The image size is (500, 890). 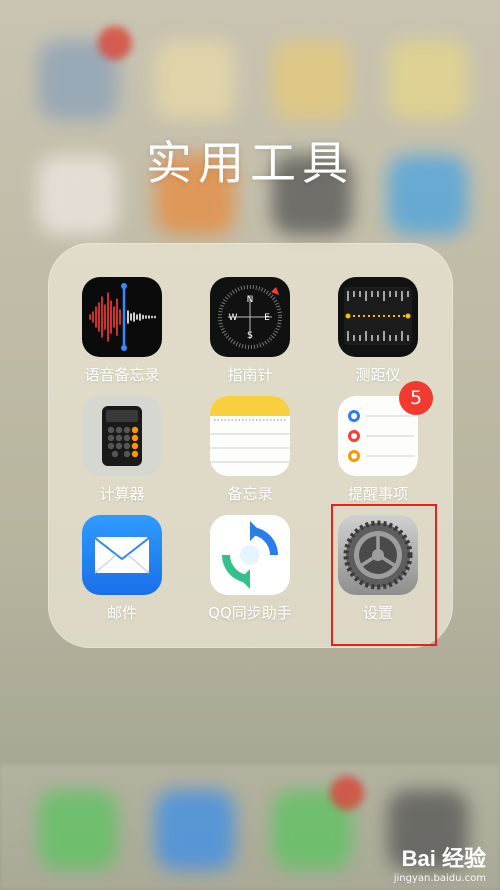 What do you see at coordinates (384, 575) in the screenshot?
I see `highlight-box` at bounding box center [384, 575].